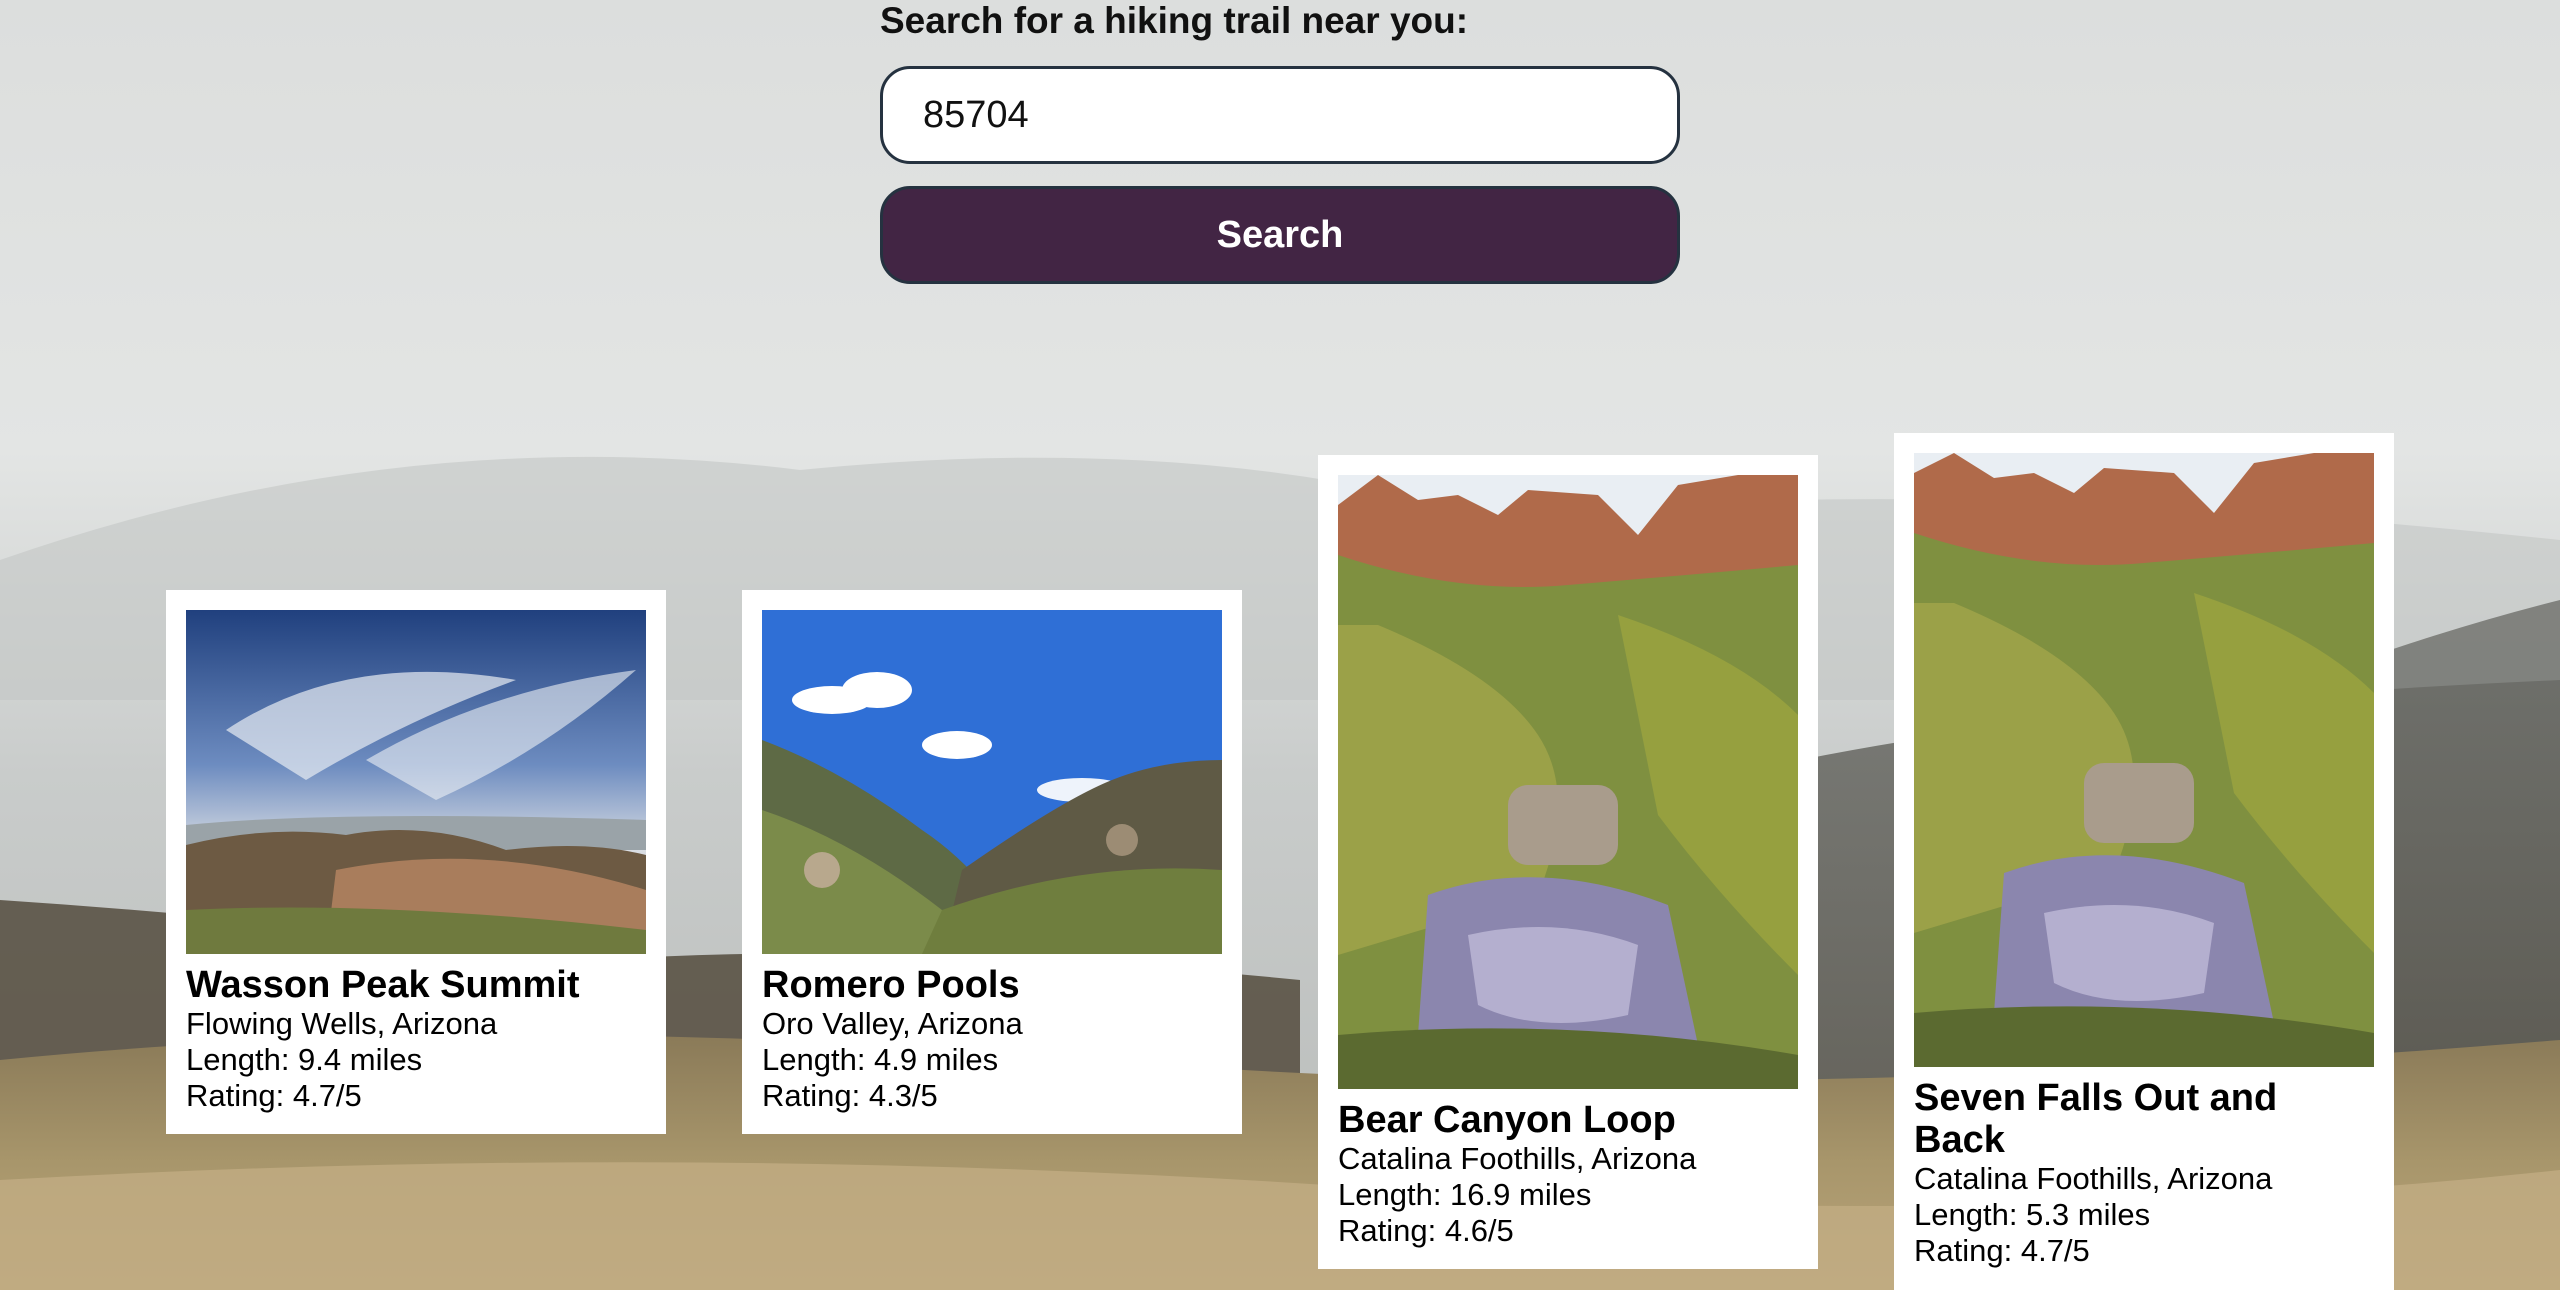 This screenshot has width=2560, height=1290. I want to click on trail-rating: Rating: 4.3/5, so click(850, 1095).